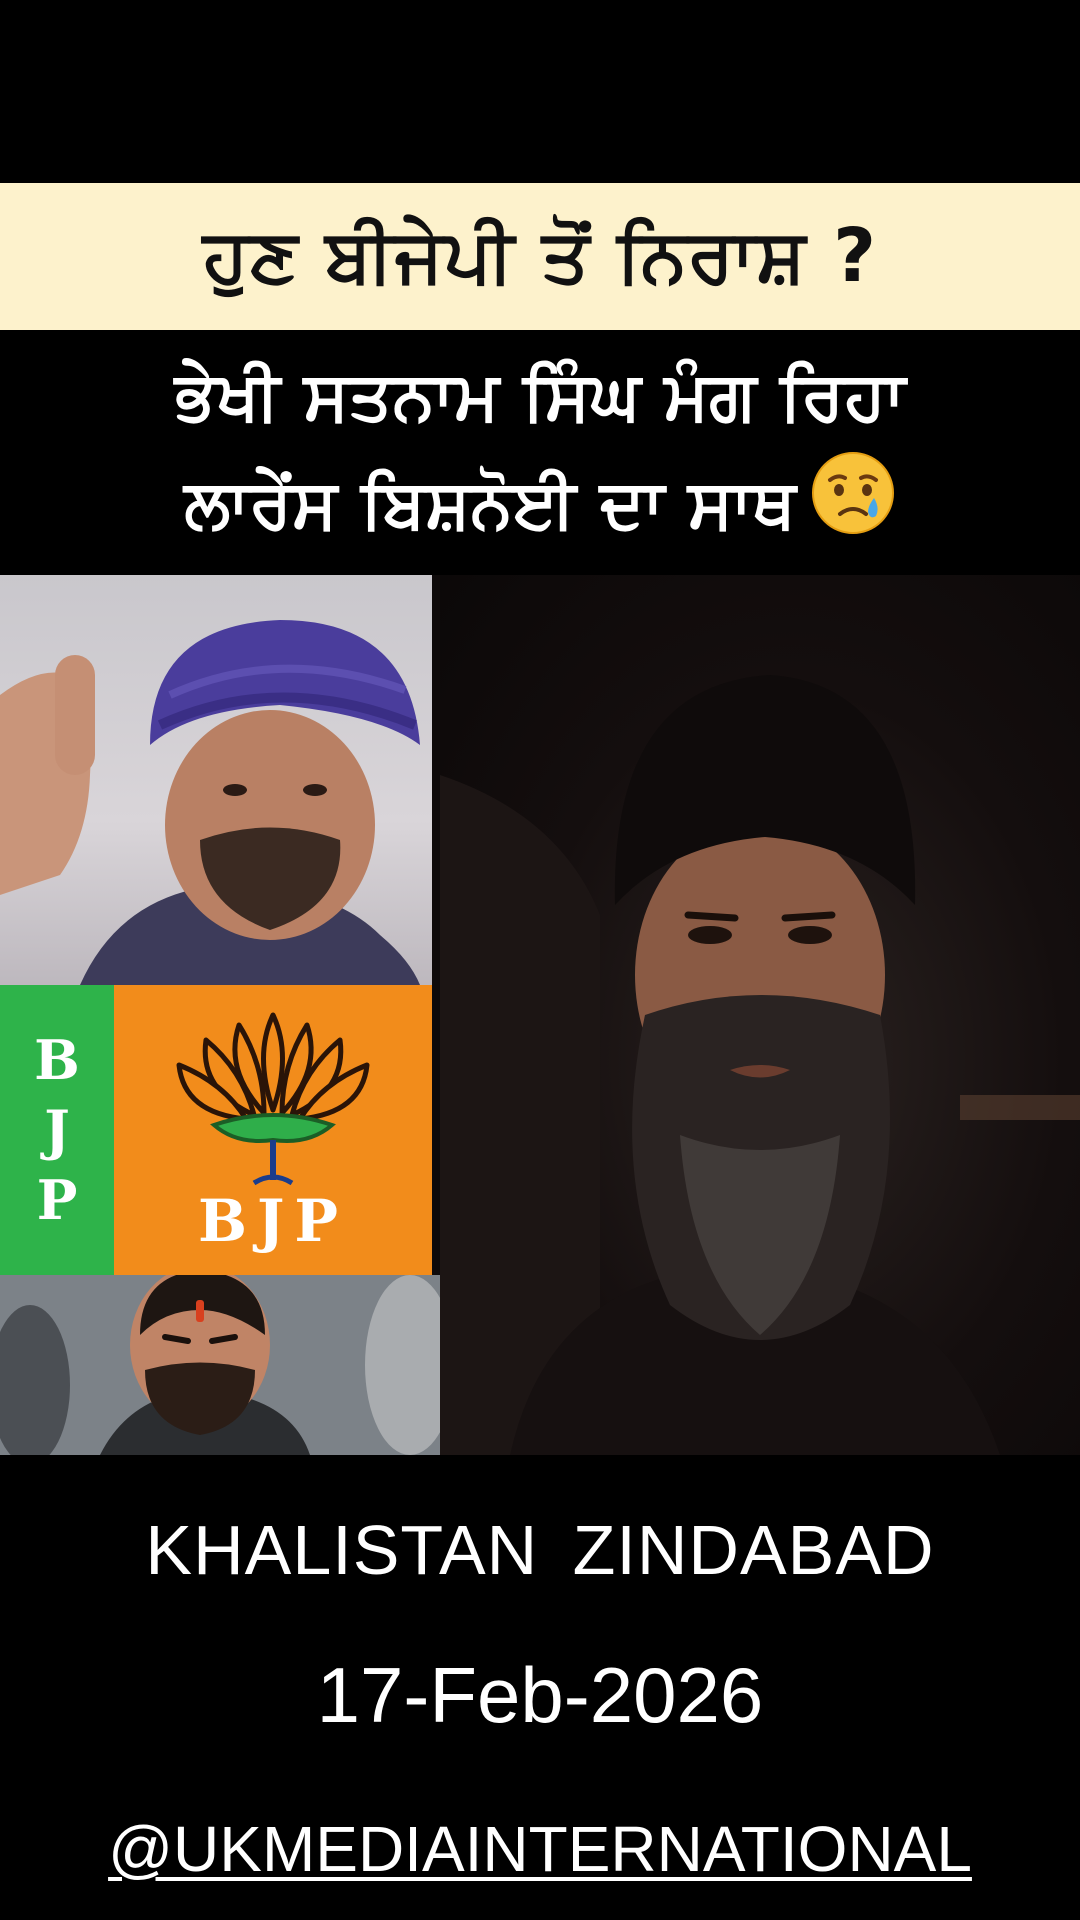  I want to click on footer-date: 17-Feb-2026, so click(540, 1695).